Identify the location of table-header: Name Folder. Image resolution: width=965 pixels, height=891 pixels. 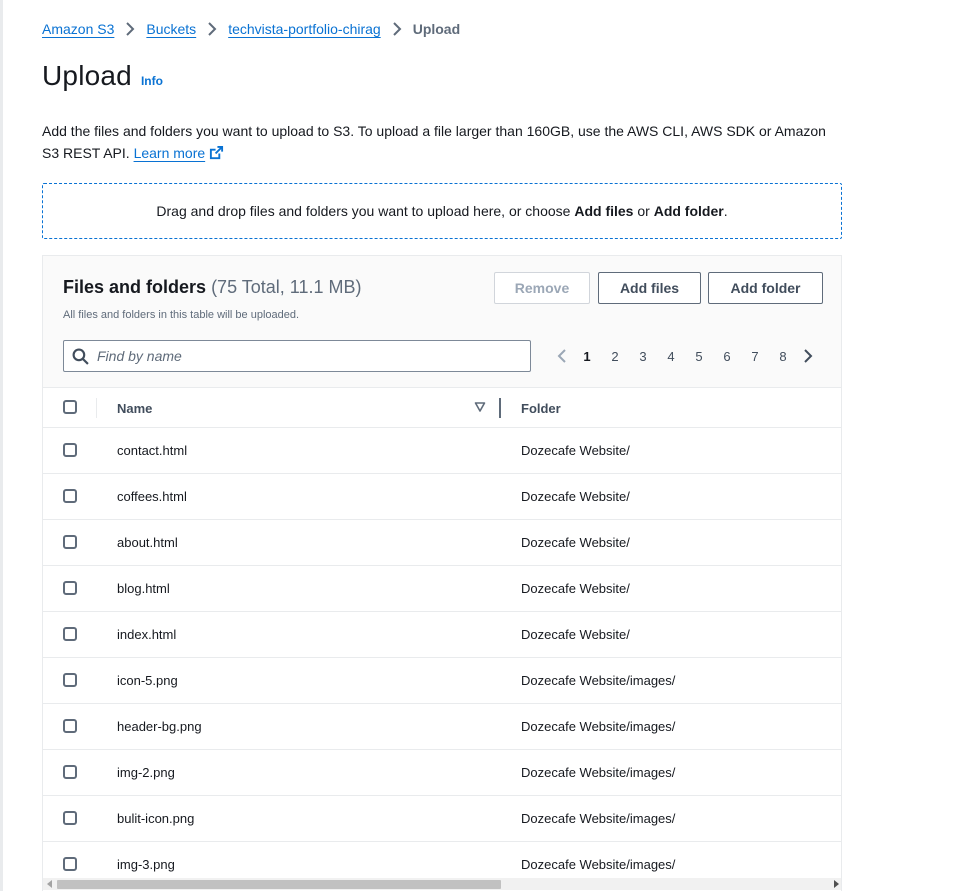
(442, 408).